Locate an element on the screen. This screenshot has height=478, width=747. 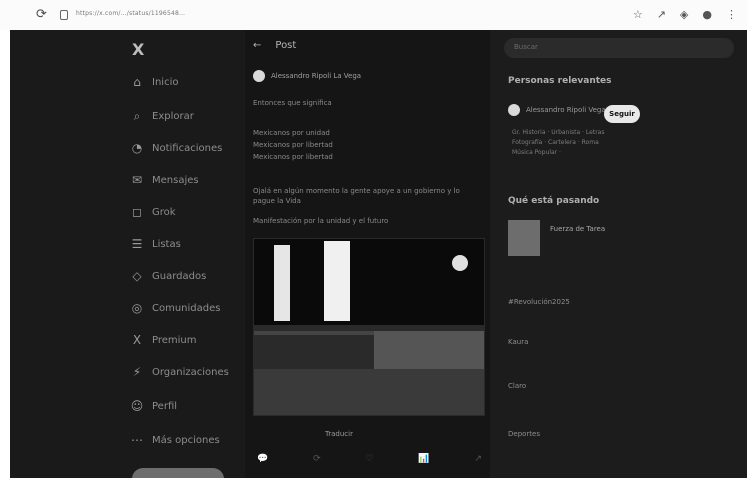
sidebar-item-explorar: ⌕ Explorar is located at coordinates (162, 116).